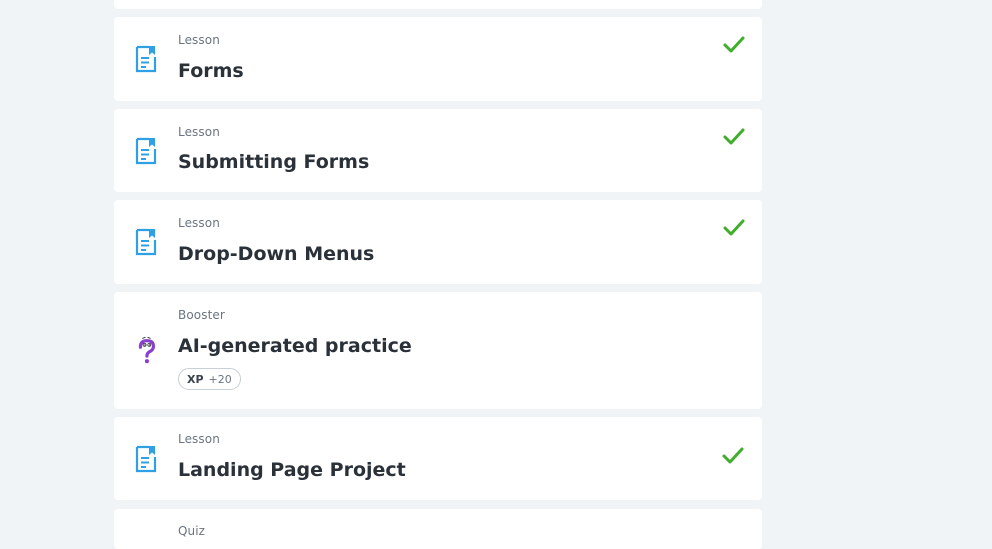 The height and width of the screenshot is (549, 992). I want to click on list-item-drop-down-menus: Lesson Drop-Down Menus, so click(438, 242).